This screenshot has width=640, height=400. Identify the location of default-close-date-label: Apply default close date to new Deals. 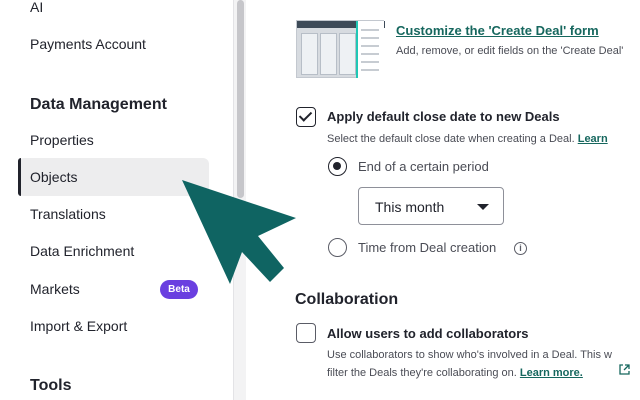
(443, 116).